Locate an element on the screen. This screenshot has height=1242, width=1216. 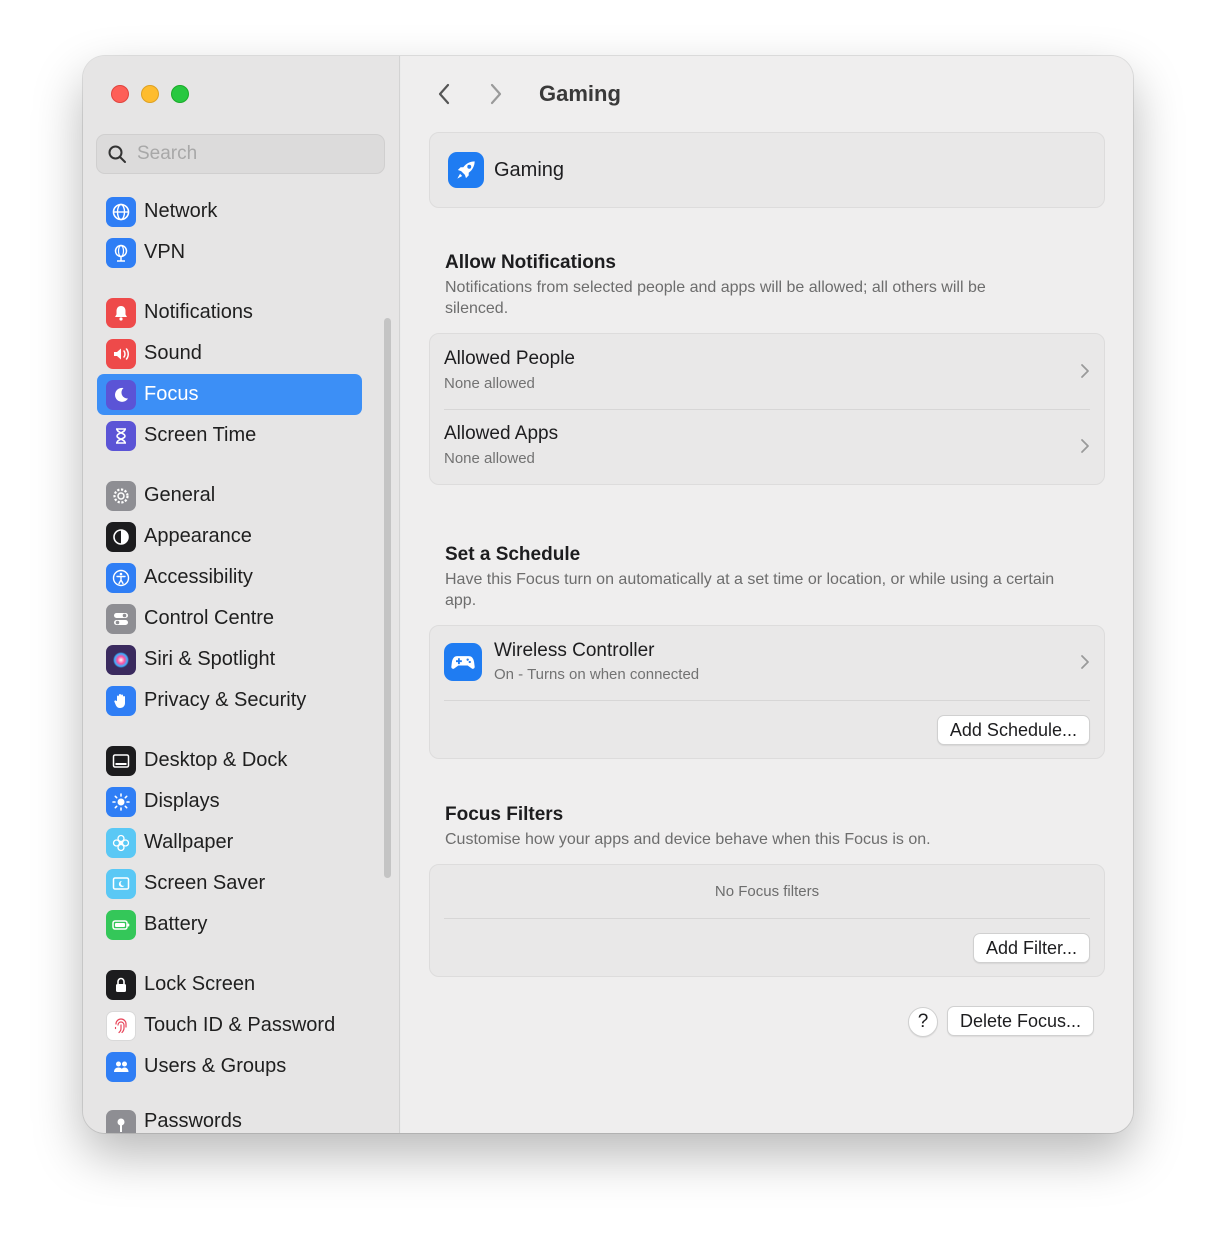
sidebar-item-general: General is located at coordinates (229, 495).